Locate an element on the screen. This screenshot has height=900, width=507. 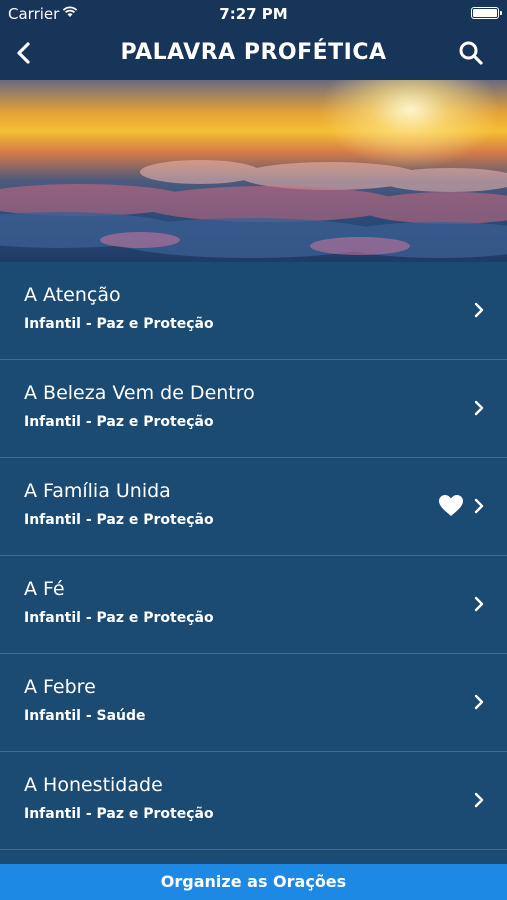
list-item: A Febre Infantil - Saúde is located at coordinates (253, 703).